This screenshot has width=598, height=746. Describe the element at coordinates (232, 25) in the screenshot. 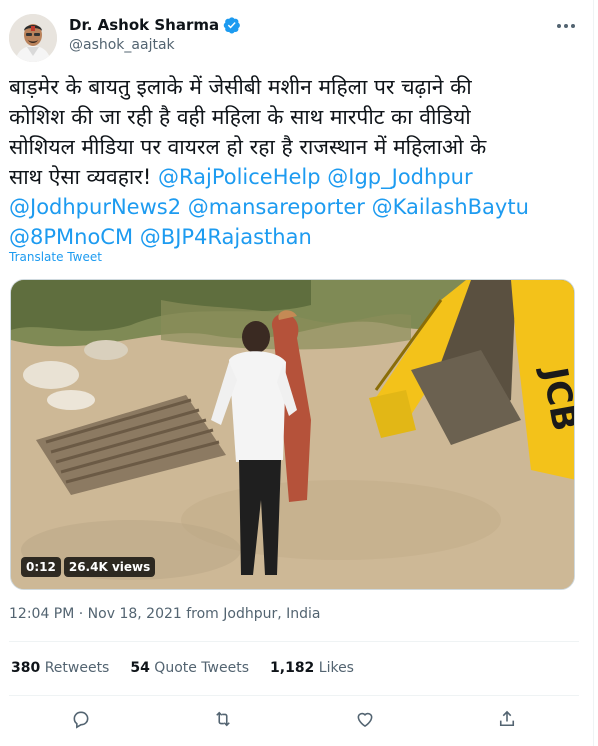

I see `verified-badge-icon` at that location.